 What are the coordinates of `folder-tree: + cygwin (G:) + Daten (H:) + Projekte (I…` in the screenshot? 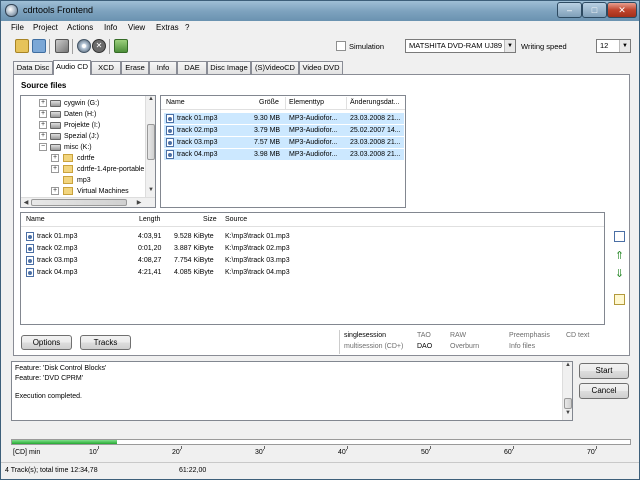 It's located at (88, 151).